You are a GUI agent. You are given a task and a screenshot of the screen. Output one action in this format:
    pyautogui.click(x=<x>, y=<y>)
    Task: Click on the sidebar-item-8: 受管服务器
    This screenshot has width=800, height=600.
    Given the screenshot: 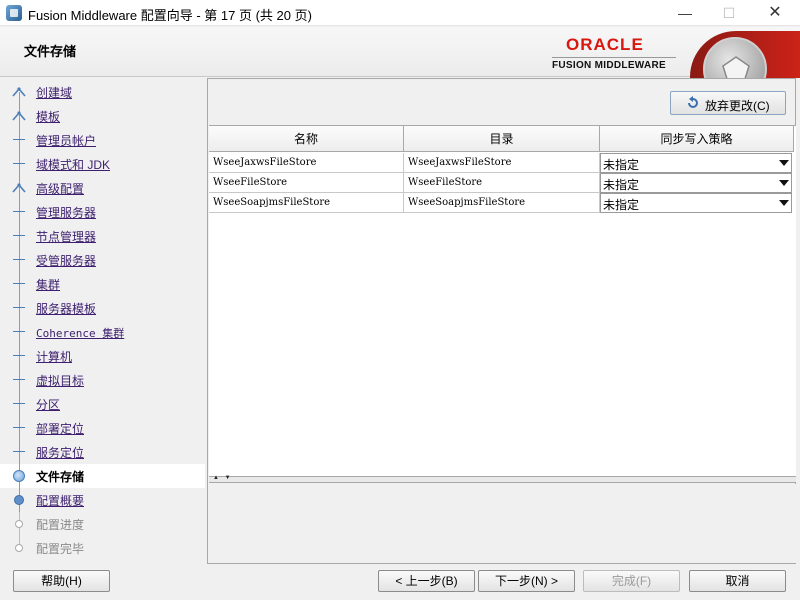 What is the action you would take?
    pyautogui.click(x=102, y=260)
    